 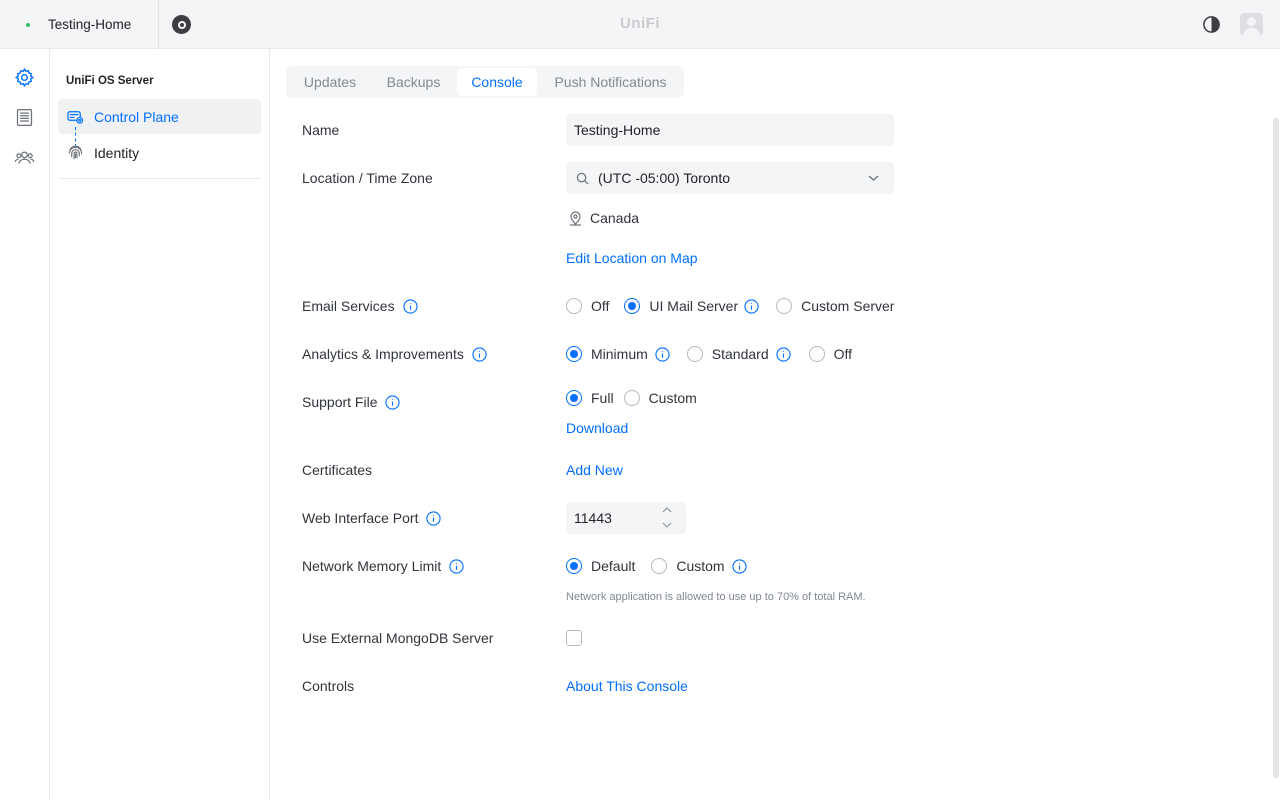 What do you see at coordinates (398, 638) in the screenshot?
I see `mongodb-label: Use External MongoDB Server` at bounding box center [398, 638].